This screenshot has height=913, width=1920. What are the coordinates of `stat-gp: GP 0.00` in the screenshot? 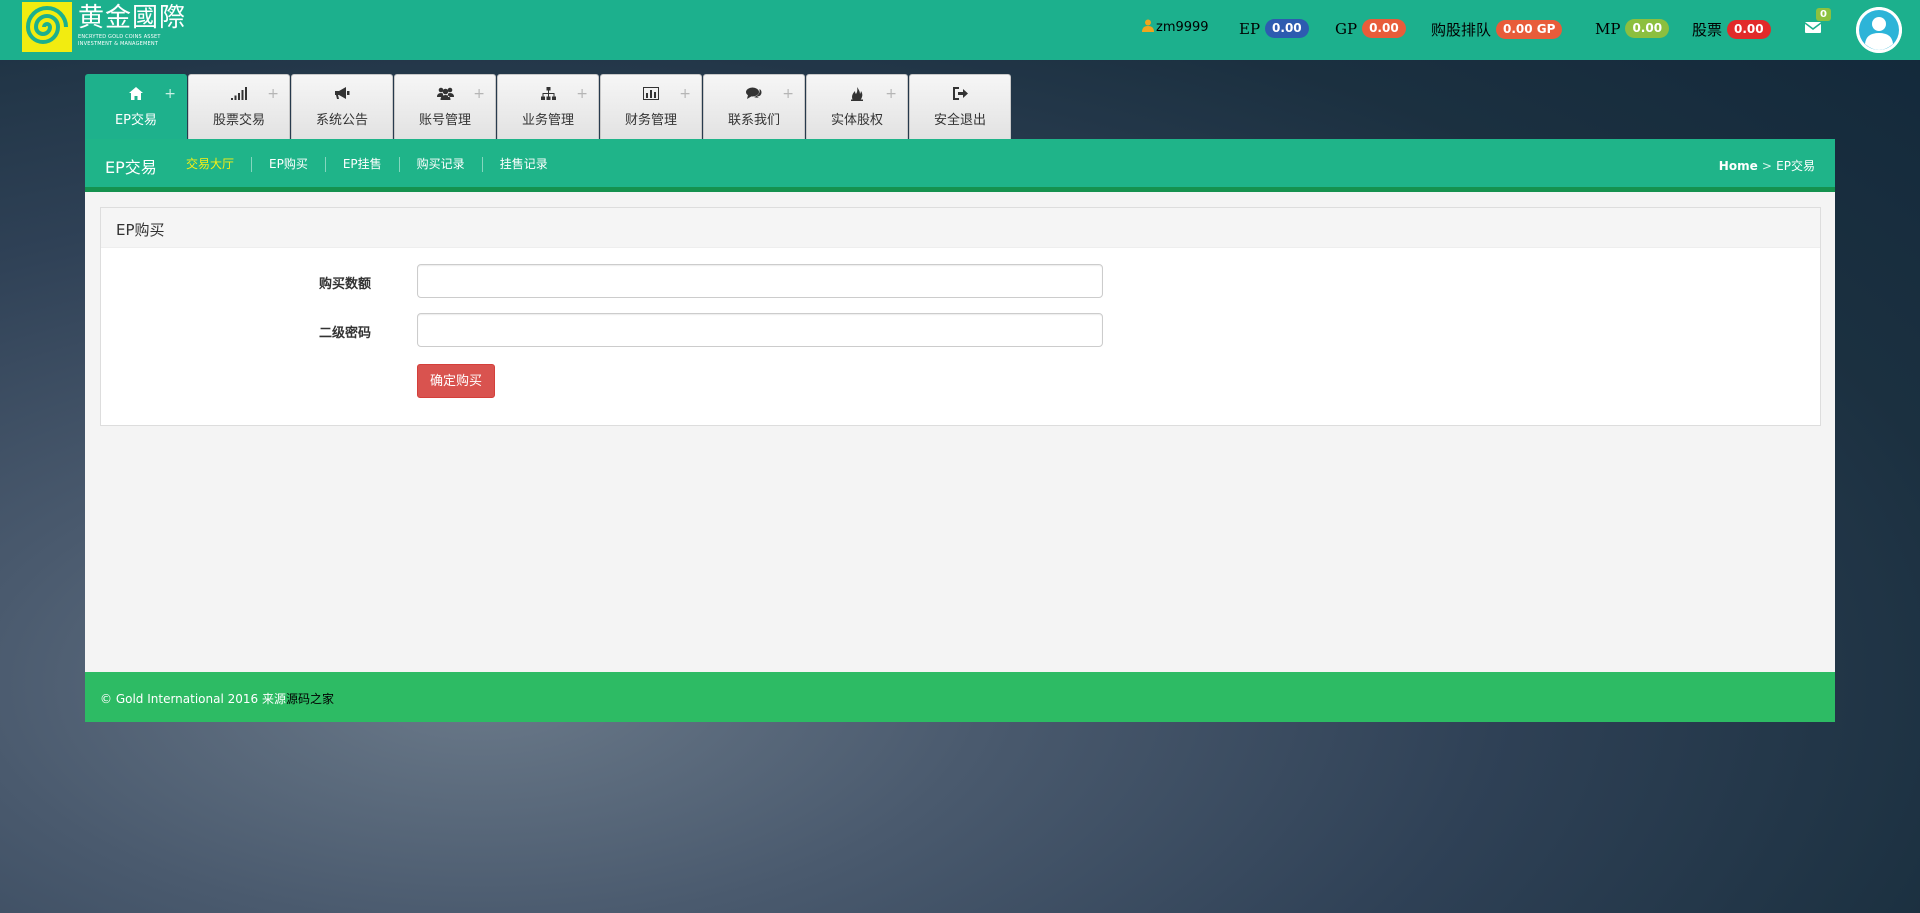 It's located at (1370, 28).